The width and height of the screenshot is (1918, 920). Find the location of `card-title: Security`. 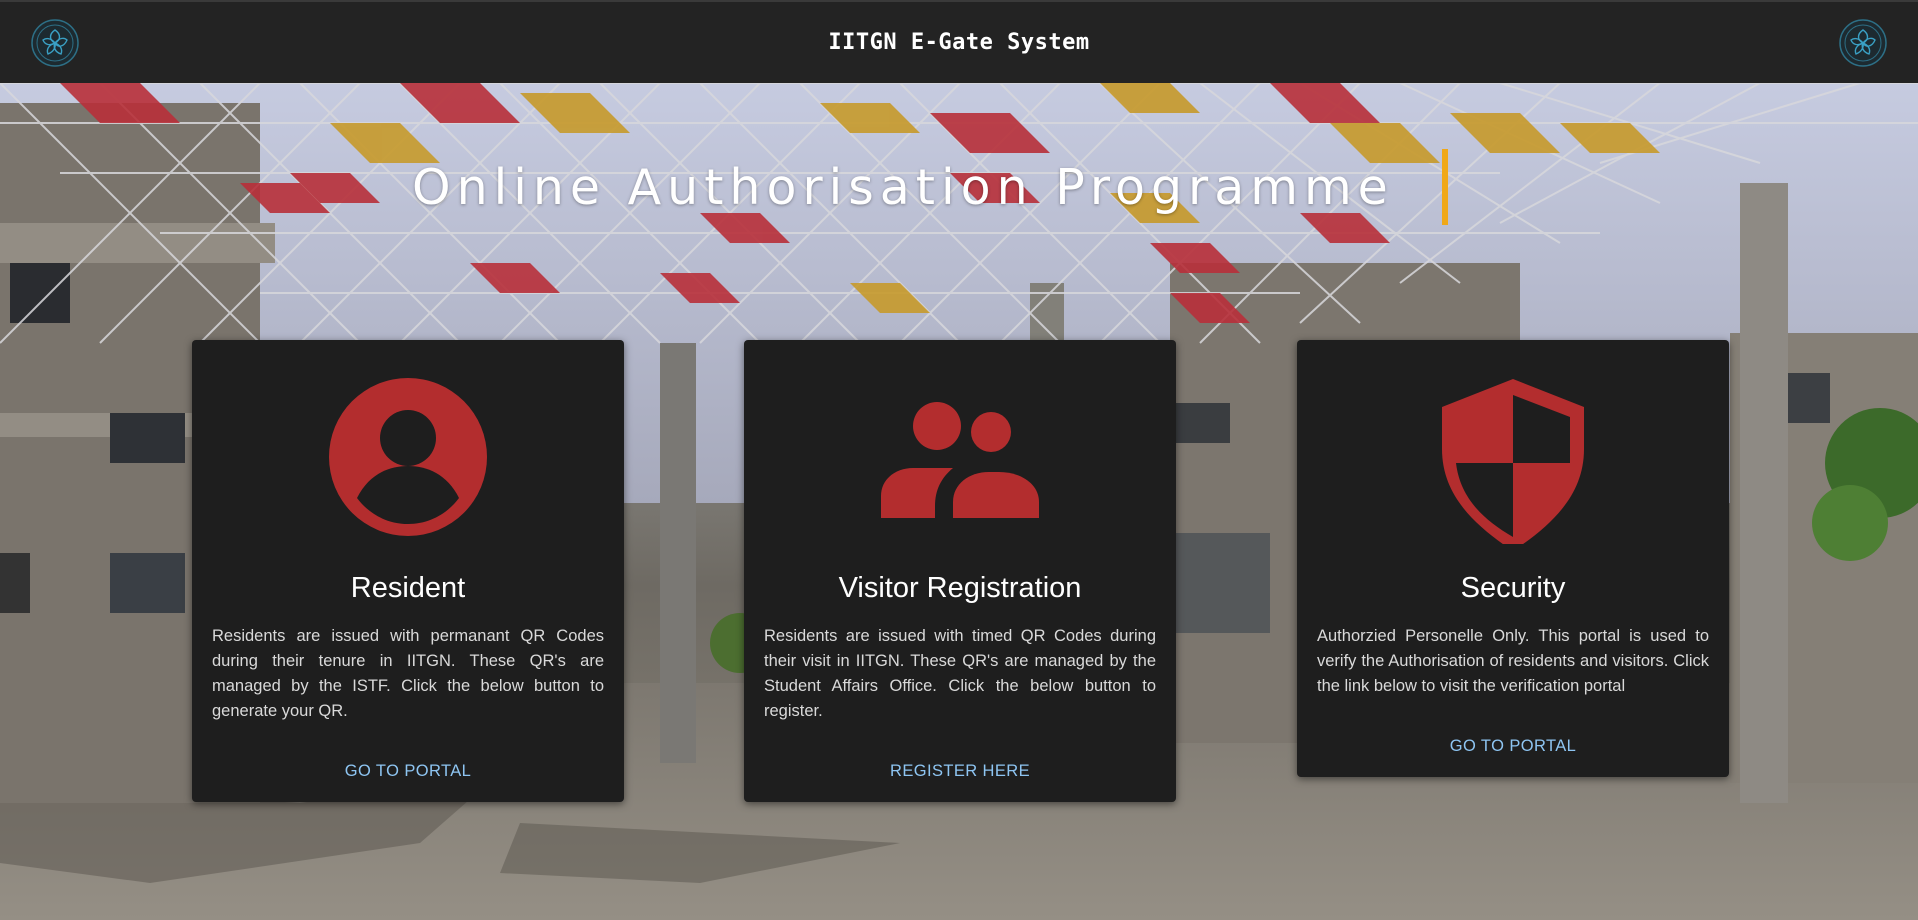

card-title: Security is located at coordinates (1513, 588).